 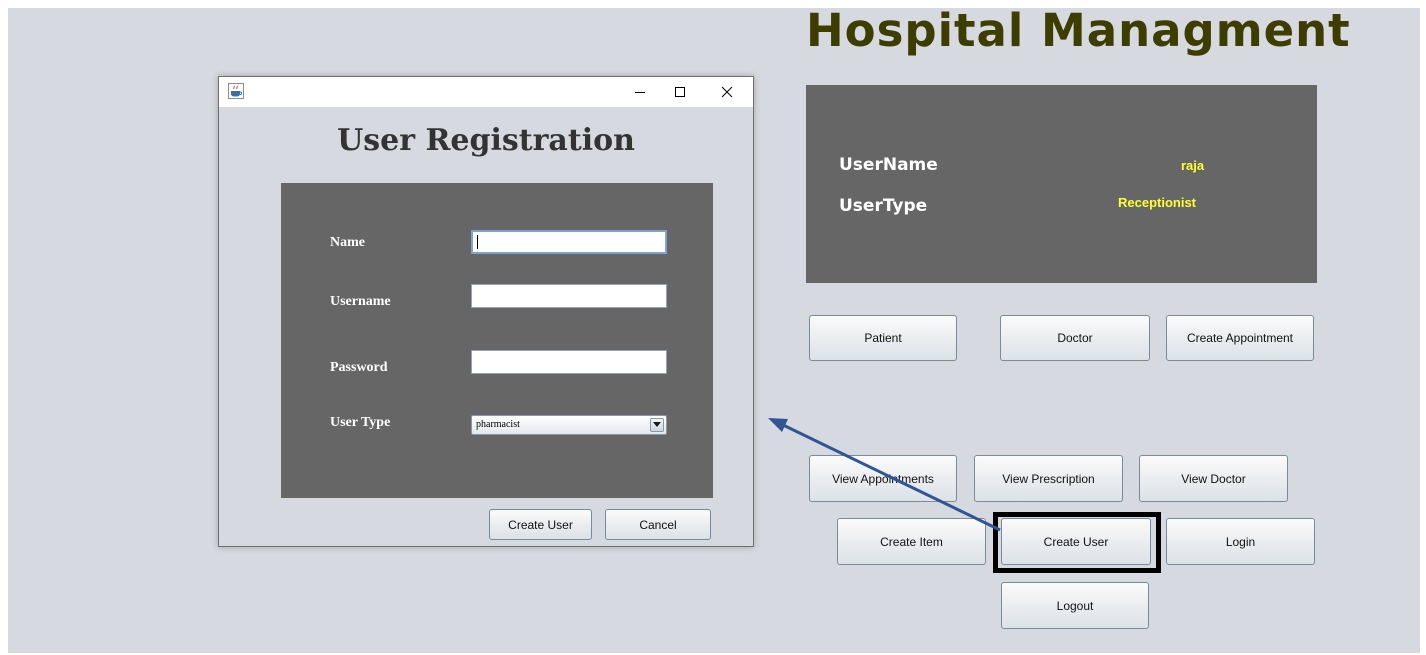 What do you see at coordinates (498, 424) in the screenshot?
I see `usertype-selected-value: pharmacist` at bounding box center [498, 424].